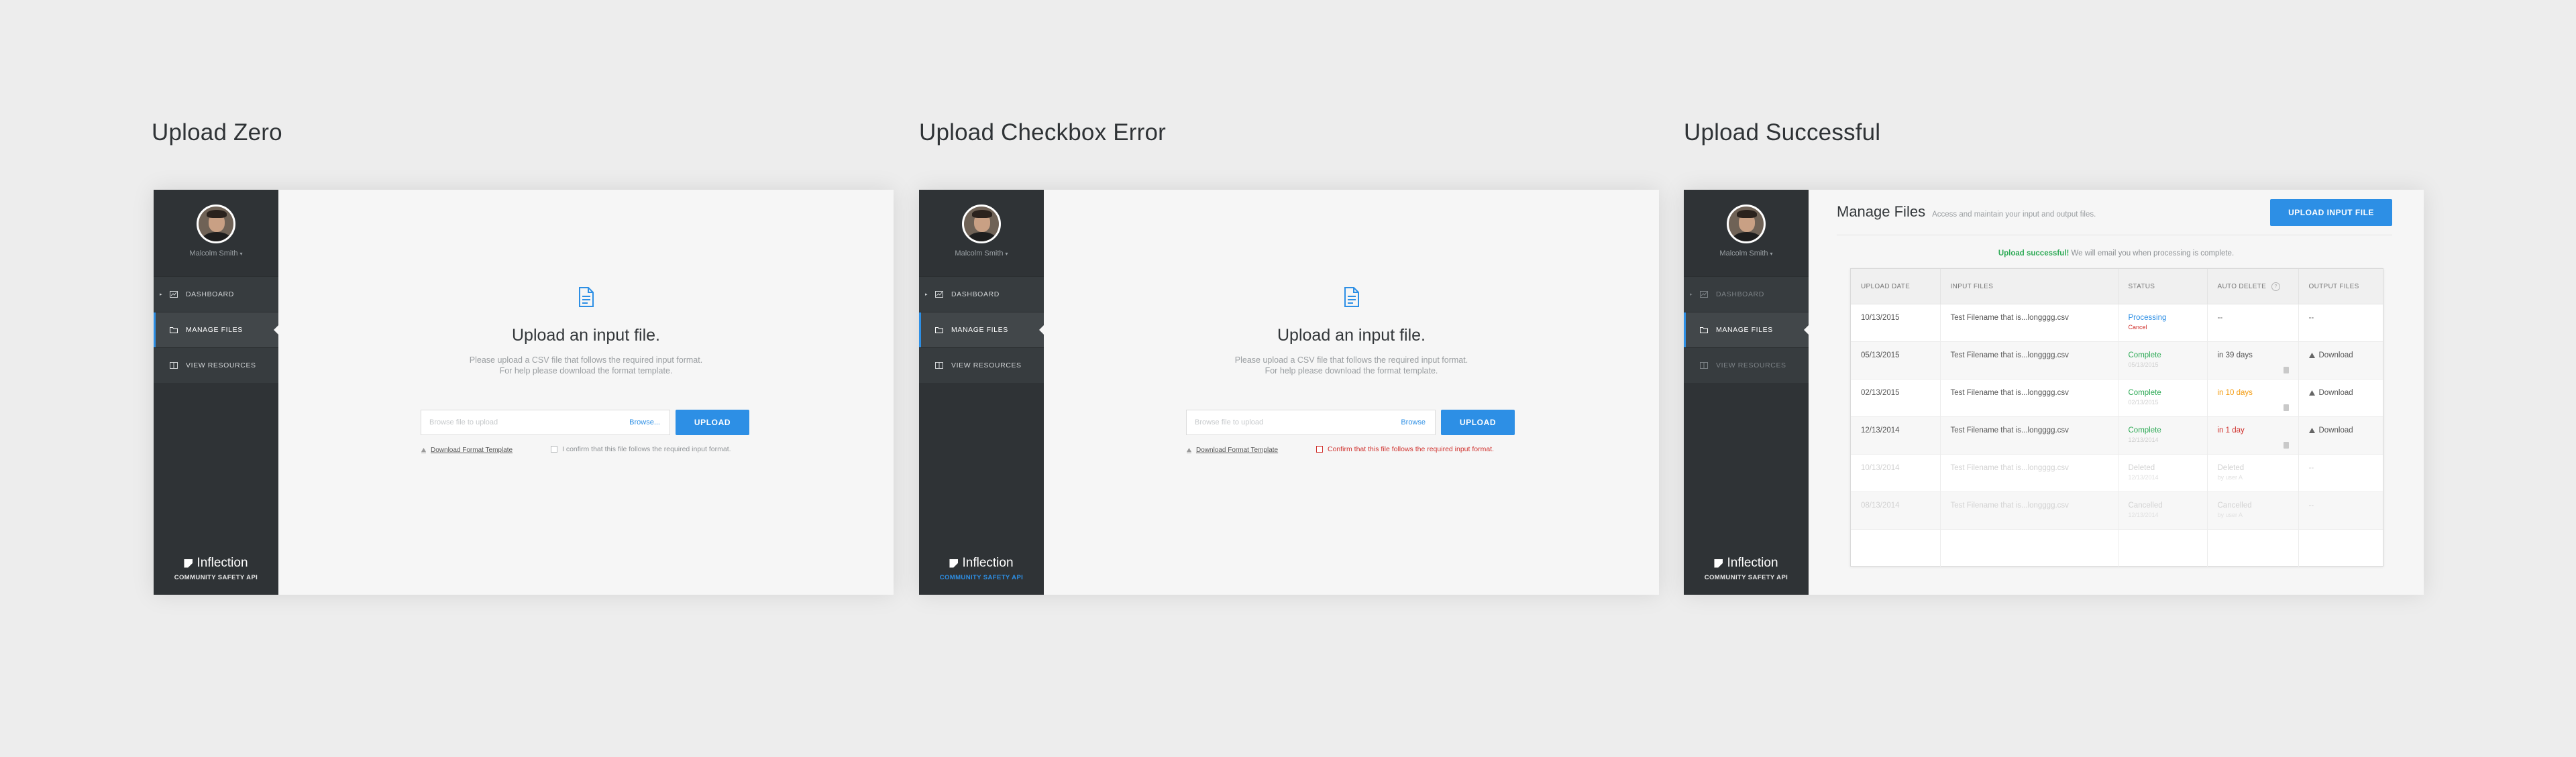 This screenshot has width=2576, height=757. What do you see at coordinates (1896, 286) in the screenshot?
I see `column-header: UPLOAD DATE` at bounding box center [1896, 286].